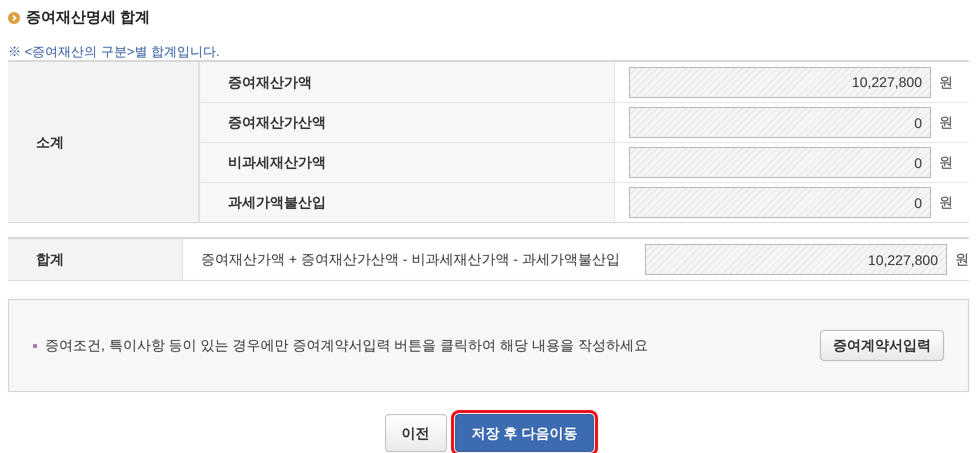 The height and width of the screenshot is (453, 979). Describe the element at coordinates (14, 18) in the screenshot. I see `chevron-circle-icon` at that location.